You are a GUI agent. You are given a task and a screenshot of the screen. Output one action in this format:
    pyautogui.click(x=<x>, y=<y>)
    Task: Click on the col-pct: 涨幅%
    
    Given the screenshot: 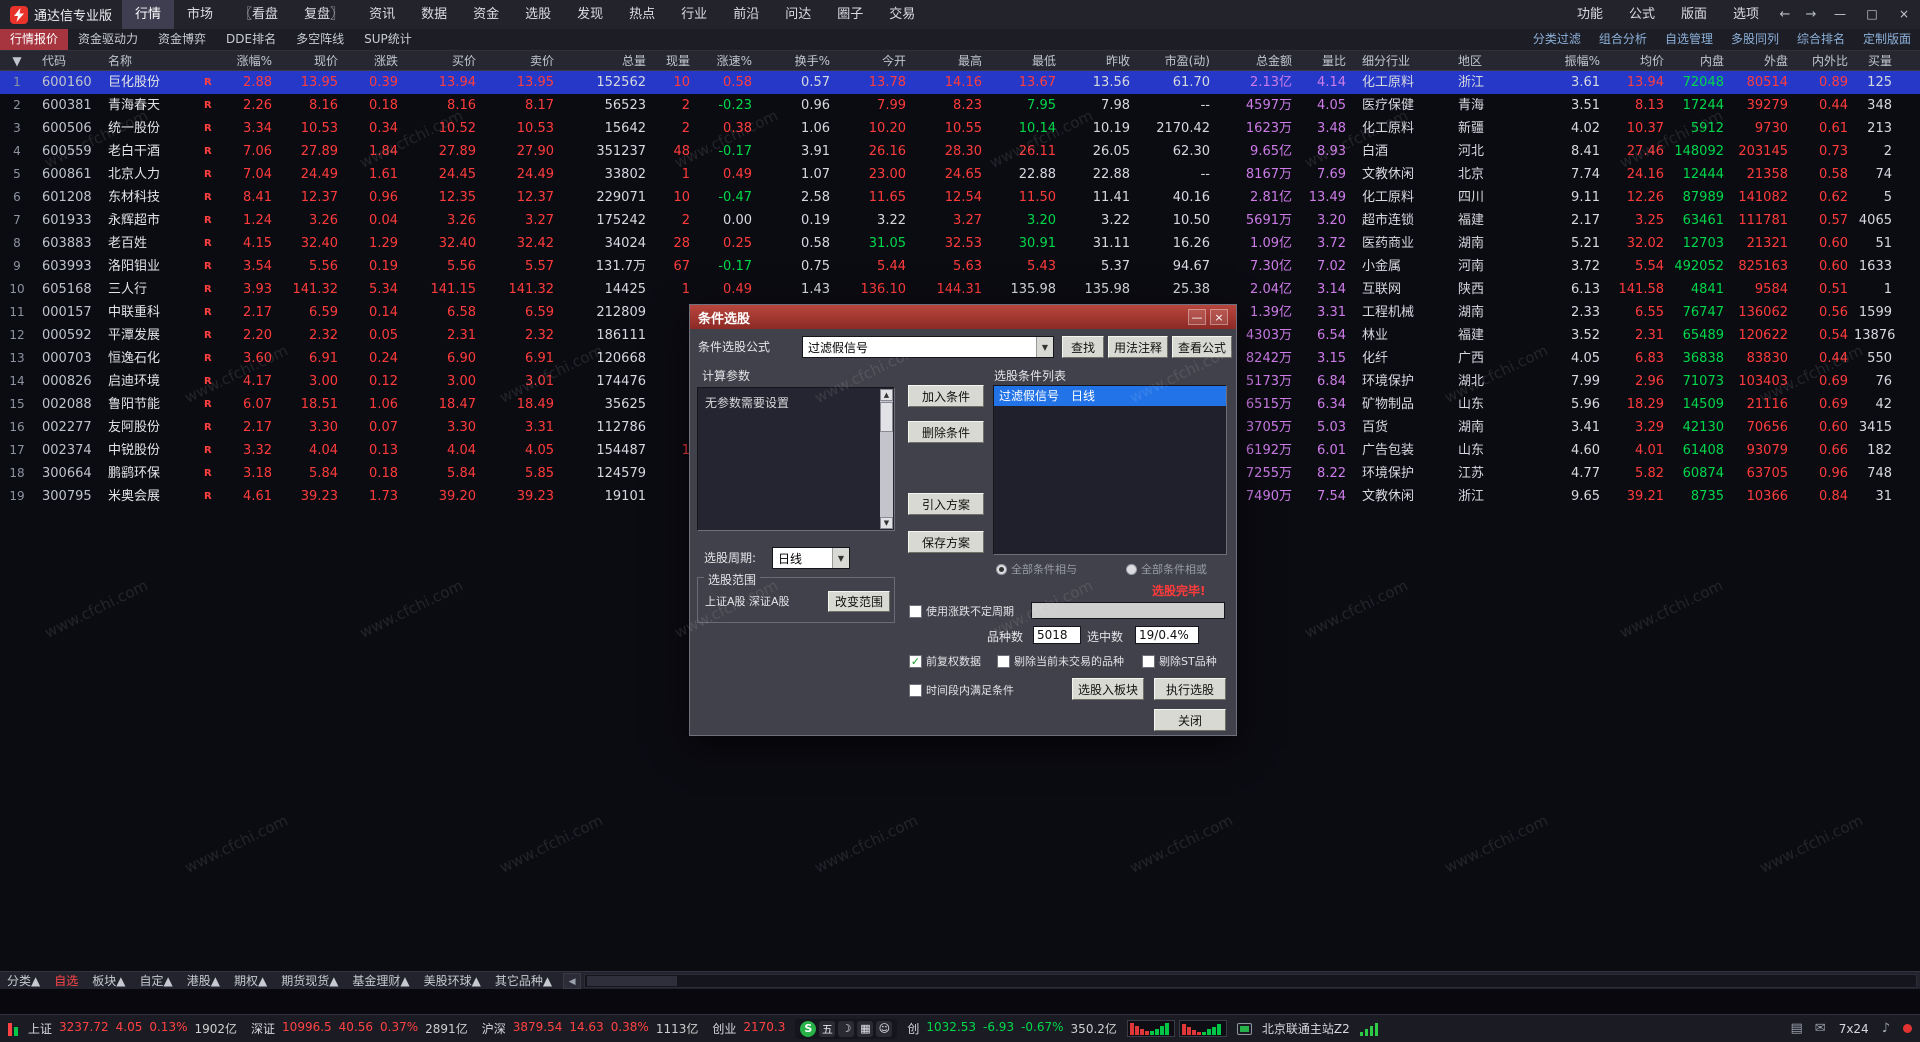 What is the action you would take?
    pyautogui.click(x=248, y=60)
    